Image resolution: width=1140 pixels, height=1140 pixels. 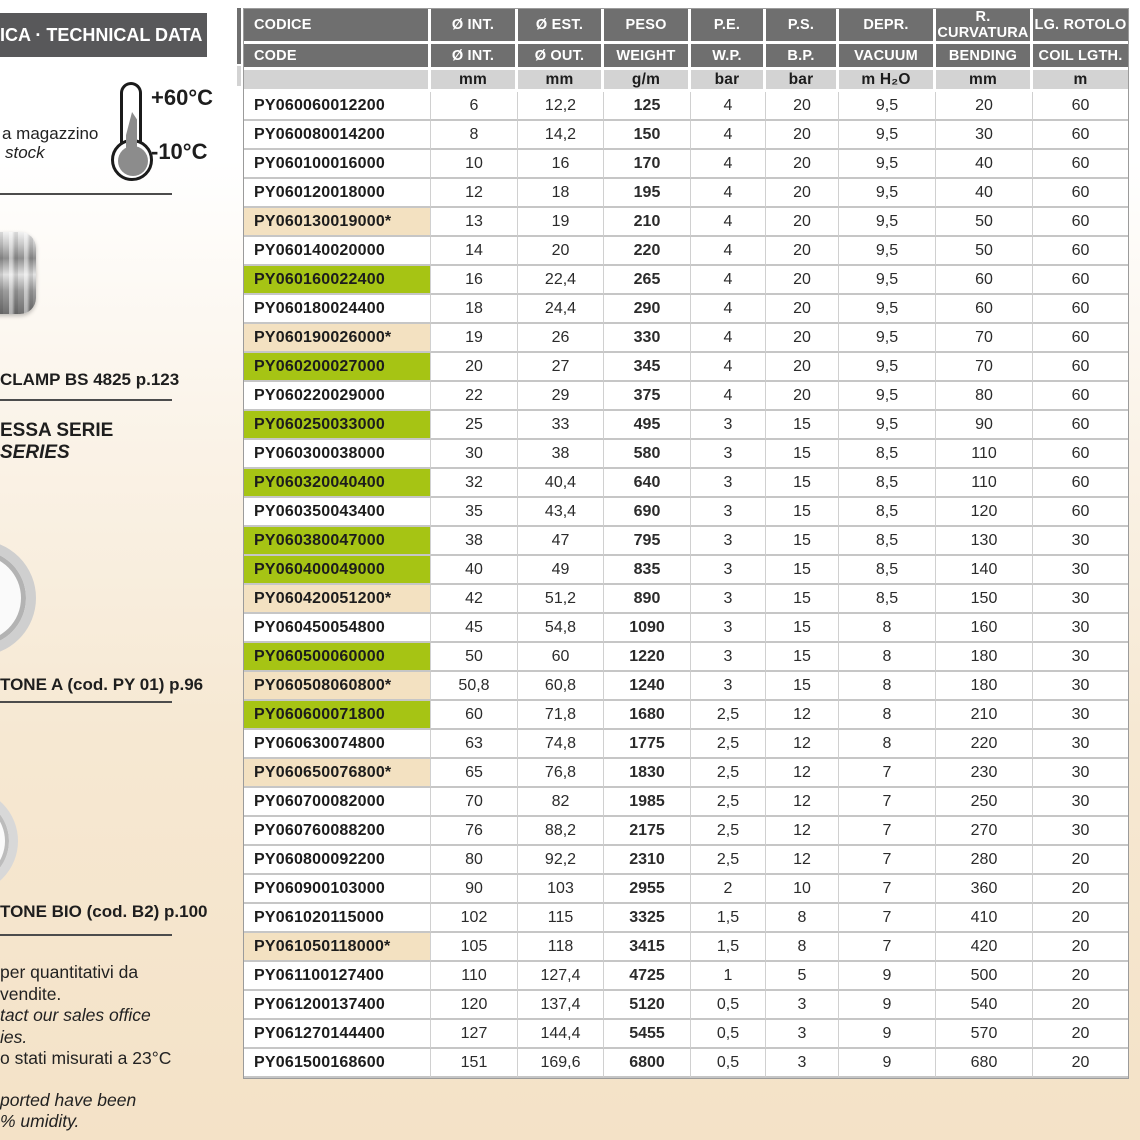 I want to click on pytone-a-page-reference: TONE A (cod. PY 01) p.96, so click(x=102, y=684).